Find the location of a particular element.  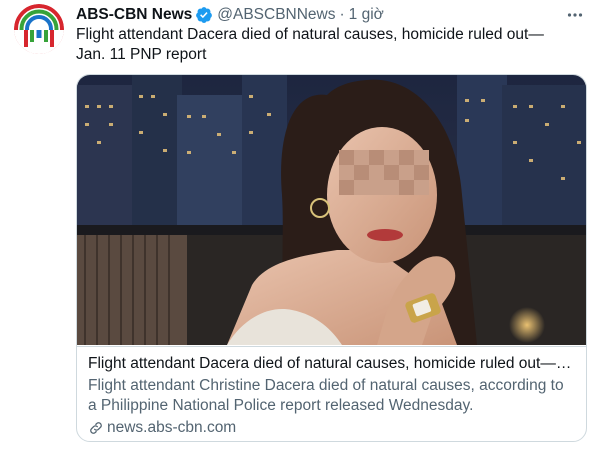

card-domain: news.abs-cbn.com is located at coordinates (171, 428).